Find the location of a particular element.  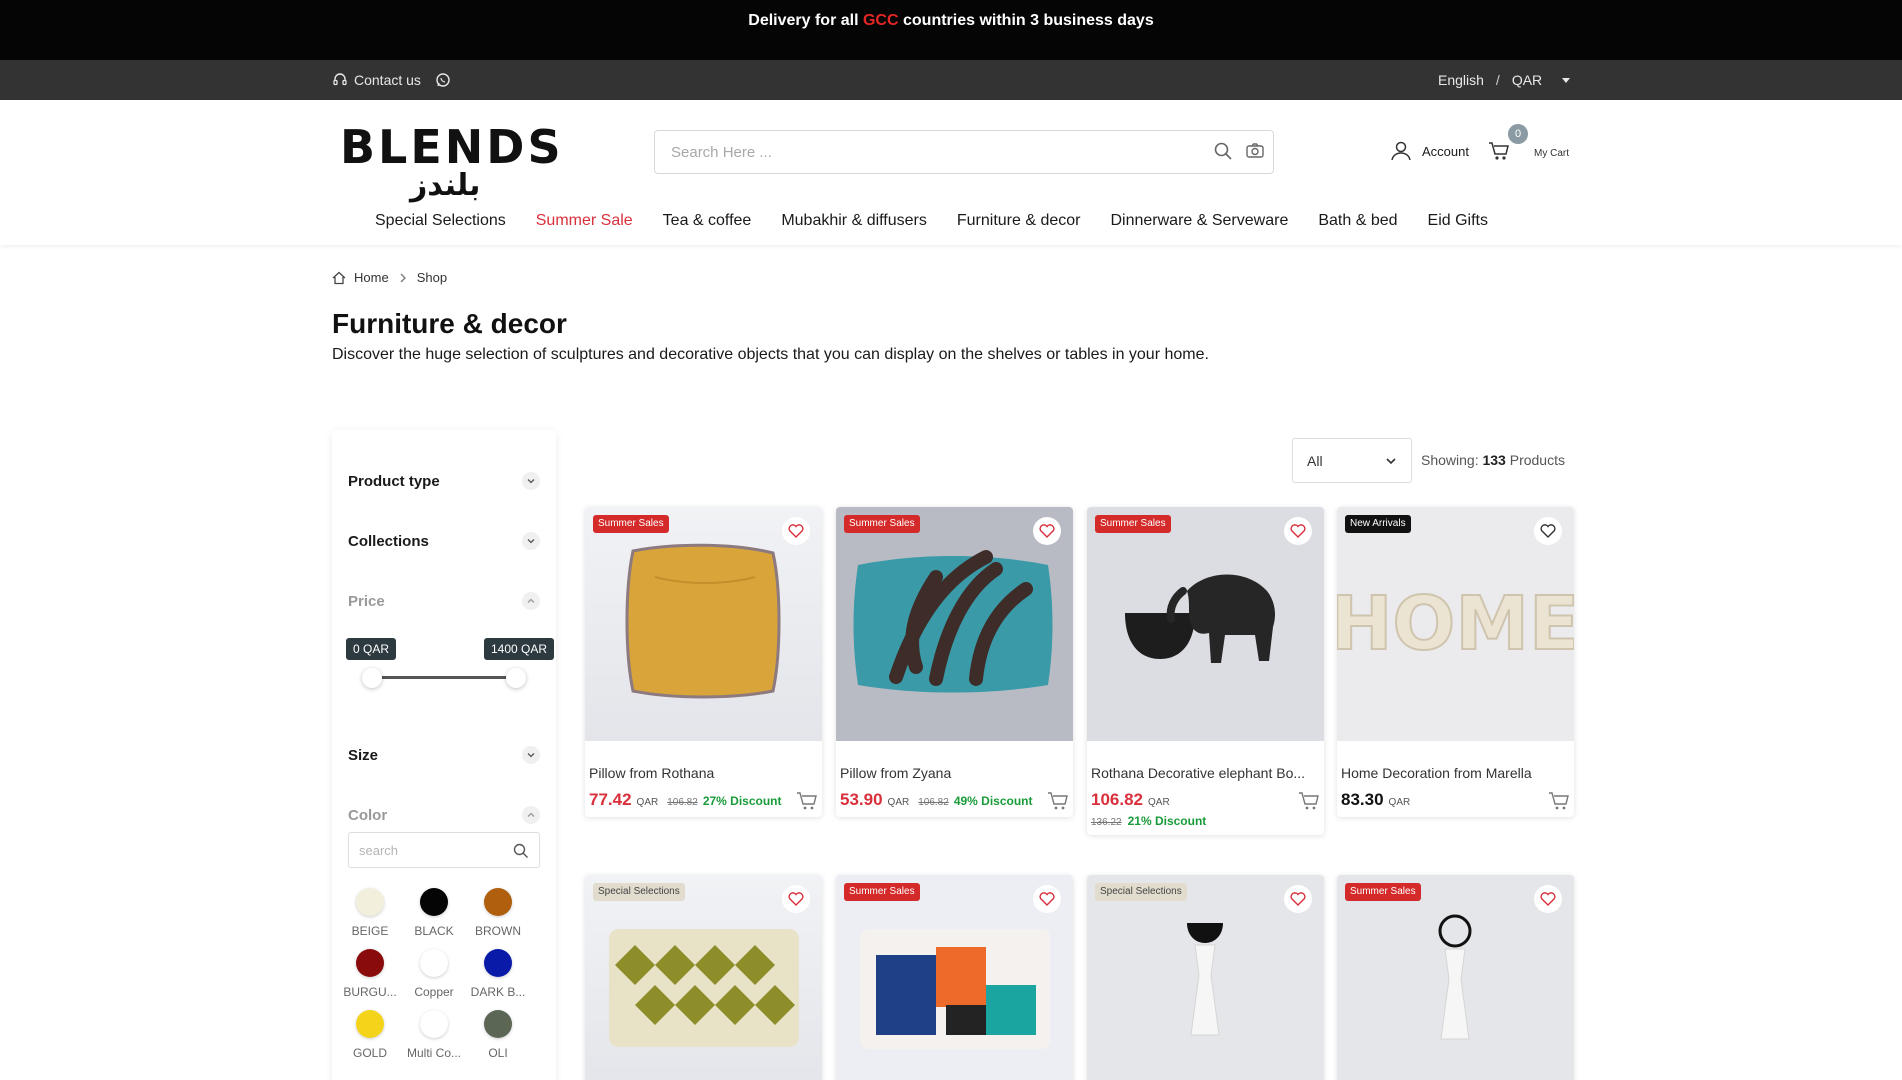

product-price-value: 77.42 is located at coordinates (610, 799).